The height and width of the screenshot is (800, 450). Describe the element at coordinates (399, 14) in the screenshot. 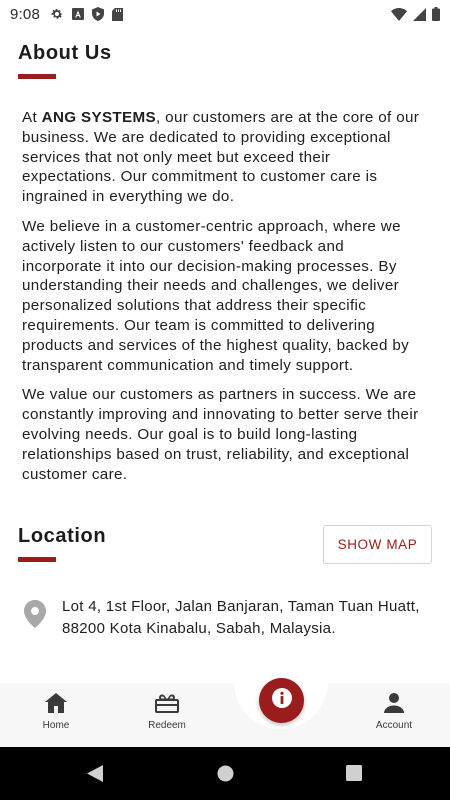

I see `wifi-icon` at that location.